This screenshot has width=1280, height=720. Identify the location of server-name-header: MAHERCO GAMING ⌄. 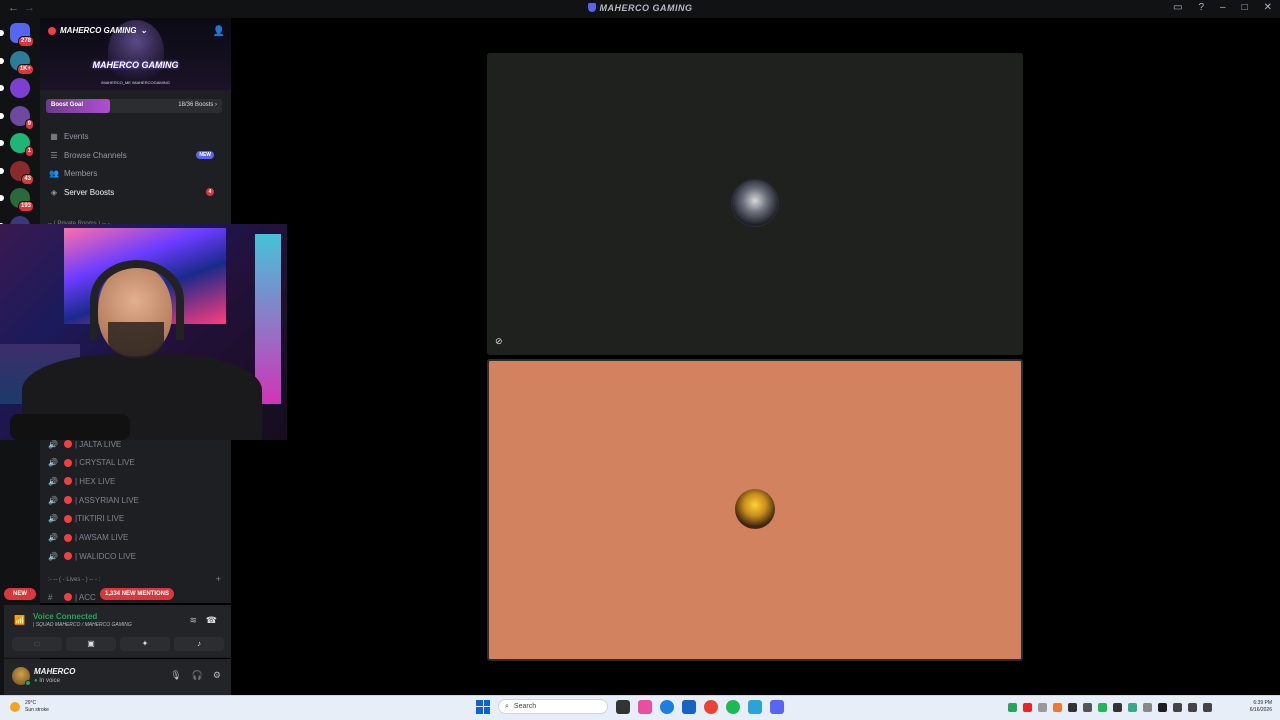
(97, 30).